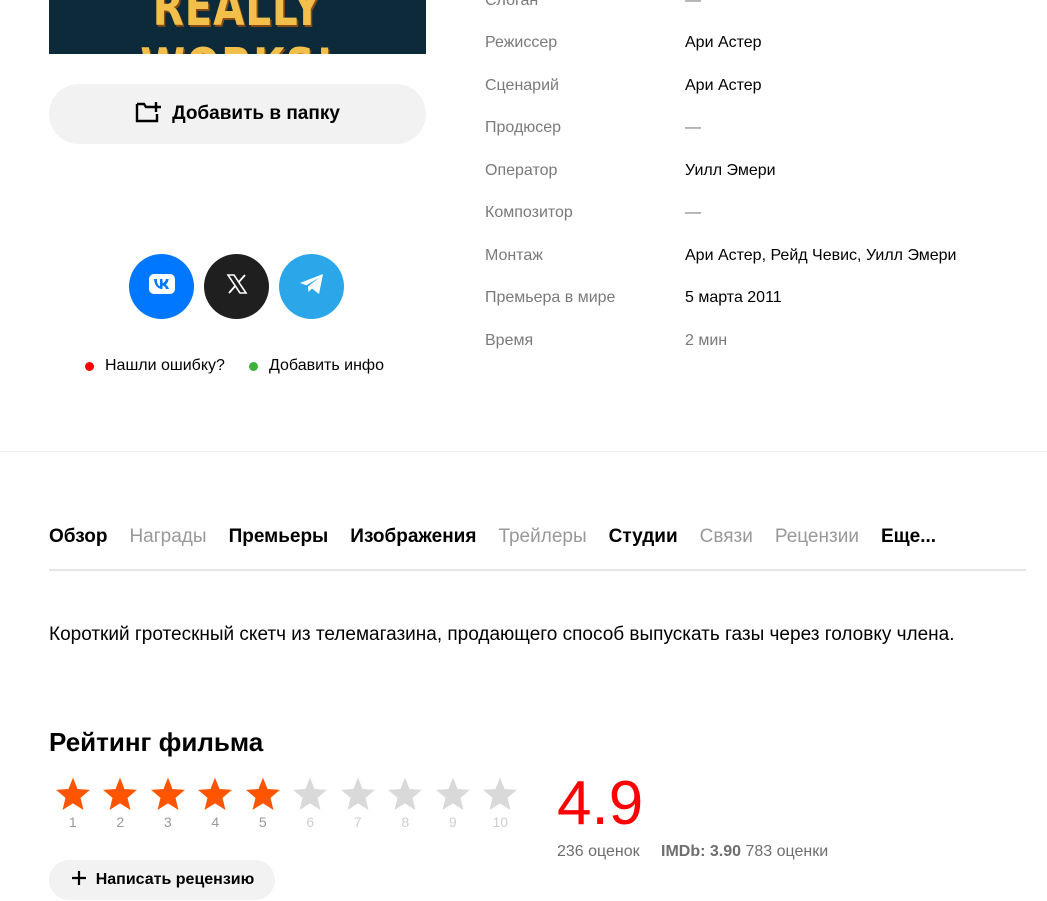 The height and width of the screenshot is (901, 1047). I want to click on star-number: 10, so click(500, 822).